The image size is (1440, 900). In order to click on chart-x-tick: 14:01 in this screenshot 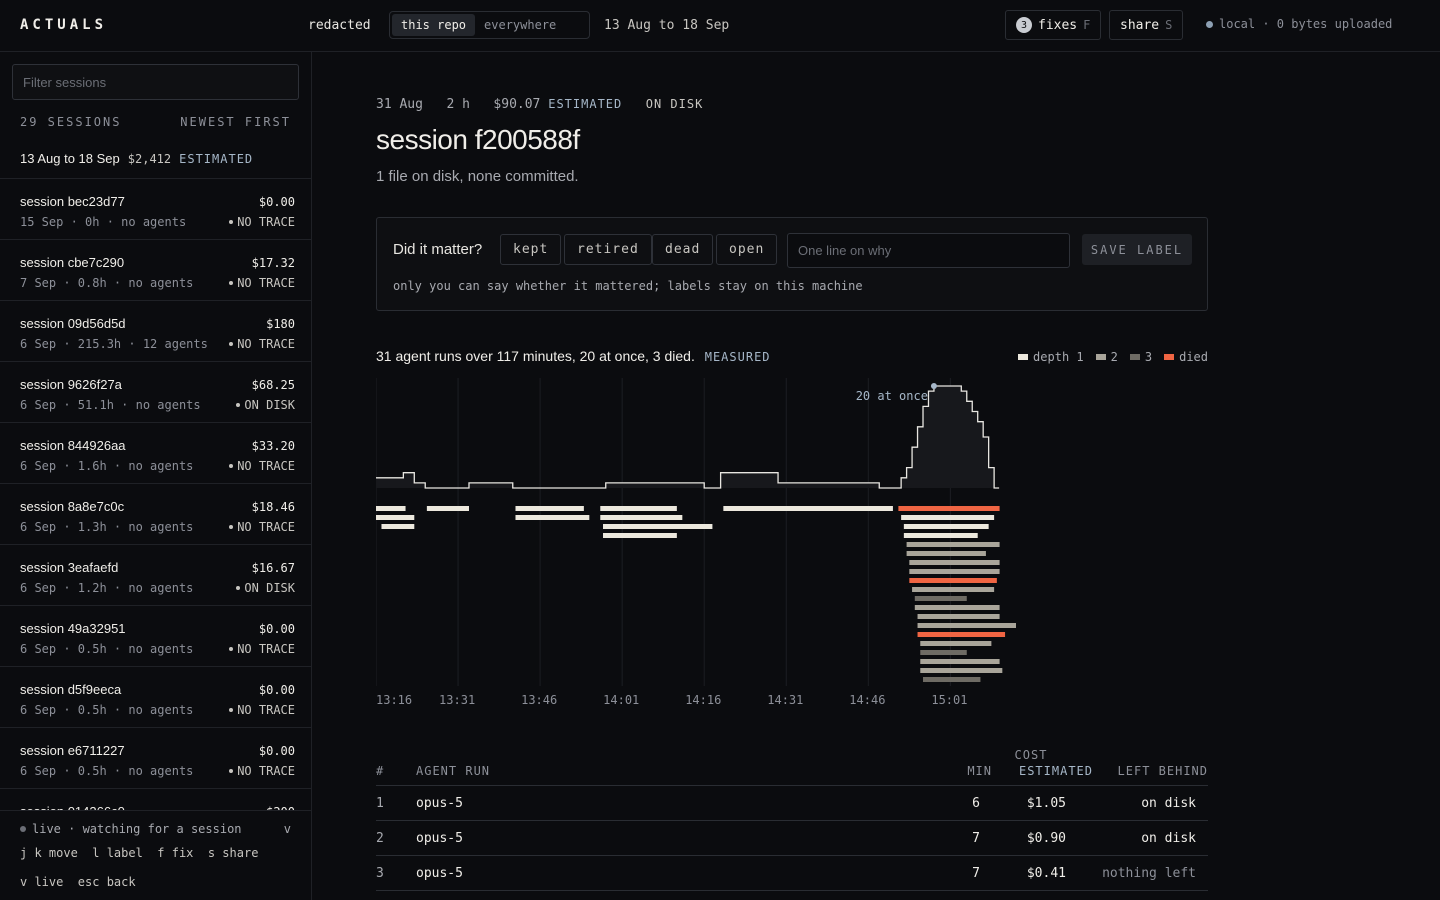, I will do `click(621, 700)`.